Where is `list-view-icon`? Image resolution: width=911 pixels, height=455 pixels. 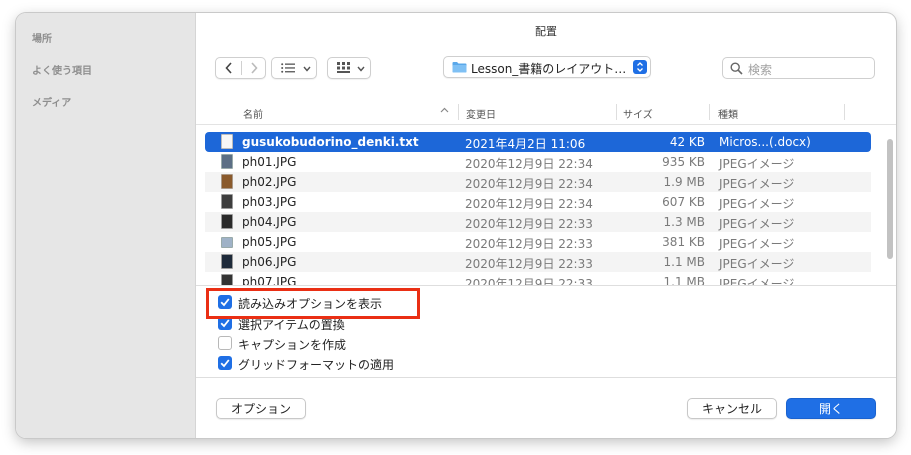
list-view-icon is located at coordinates (288, 68).